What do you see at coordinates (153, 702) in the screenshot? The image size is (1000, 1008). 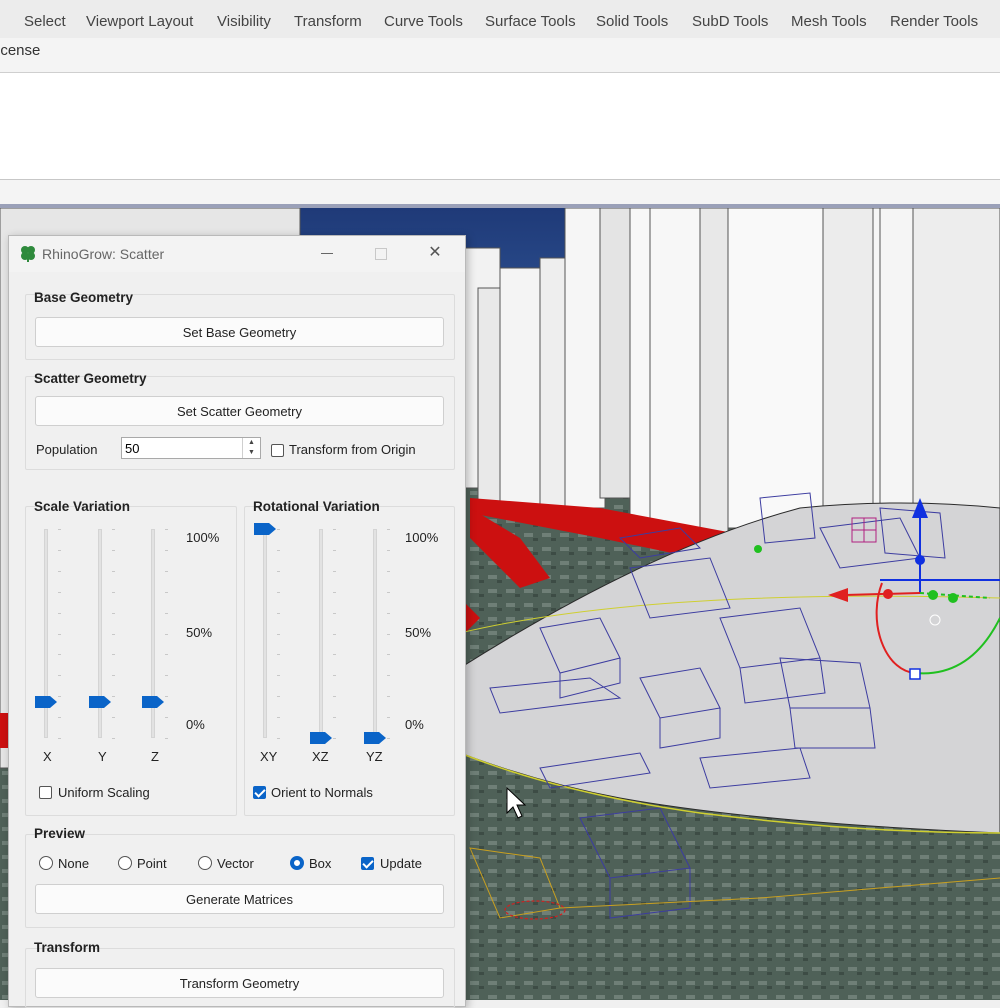 I see `scale-slider-thumb-z` at bounding box center [153, 702].